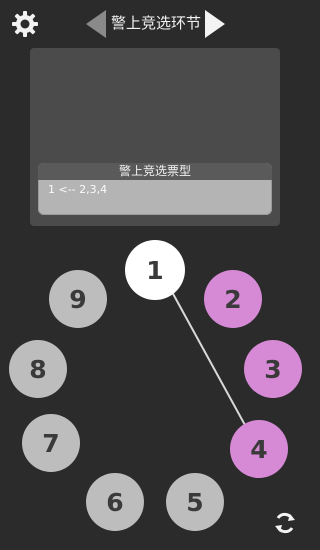  I want to click on seat-2: 2, so click(233, 299).